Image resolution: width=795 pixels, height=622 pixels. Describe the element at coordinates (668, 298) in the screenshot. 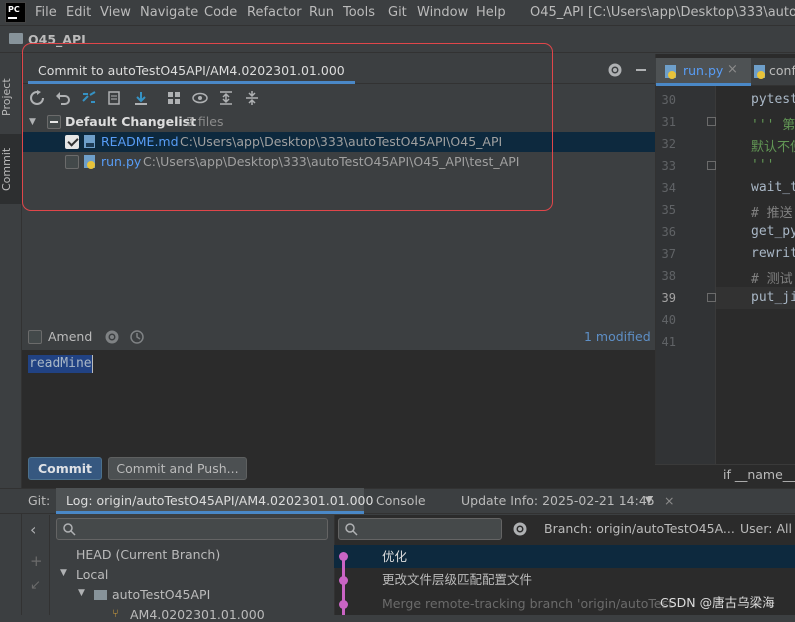

I see `line-number: 39` at that location.